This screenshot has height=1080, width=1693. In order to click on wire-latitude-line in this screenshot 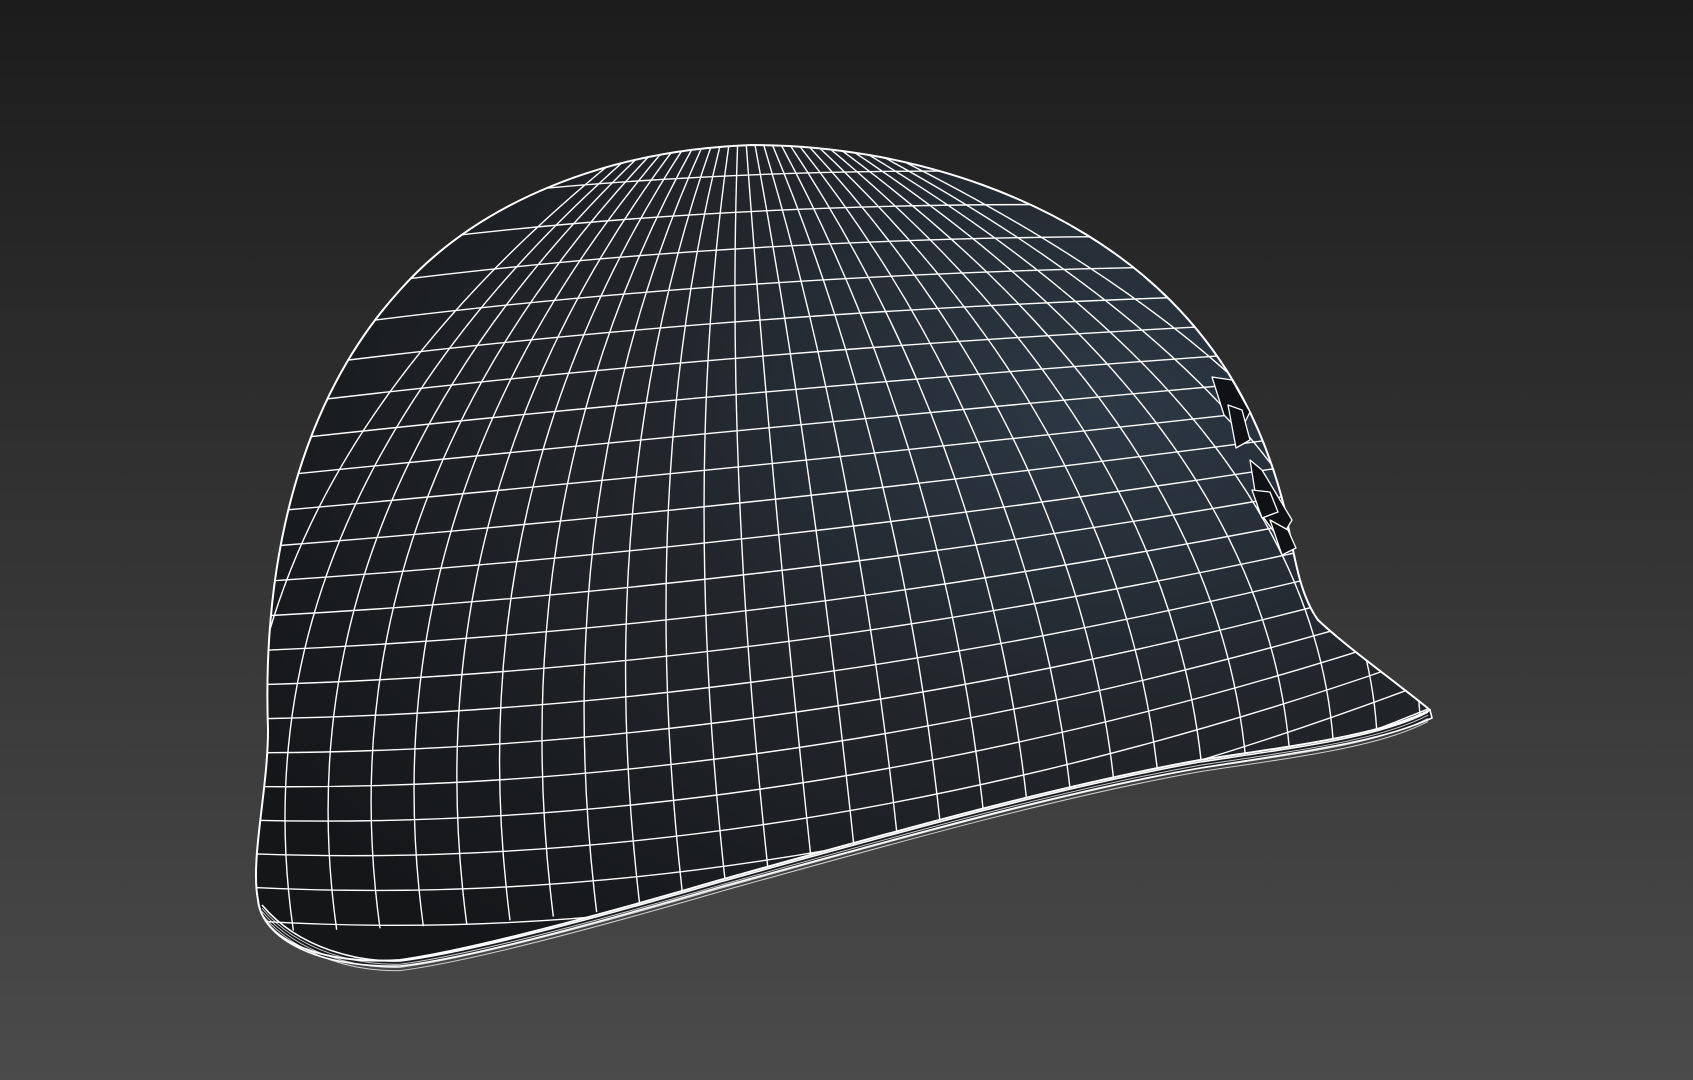, I will do `click(842, 148)`.